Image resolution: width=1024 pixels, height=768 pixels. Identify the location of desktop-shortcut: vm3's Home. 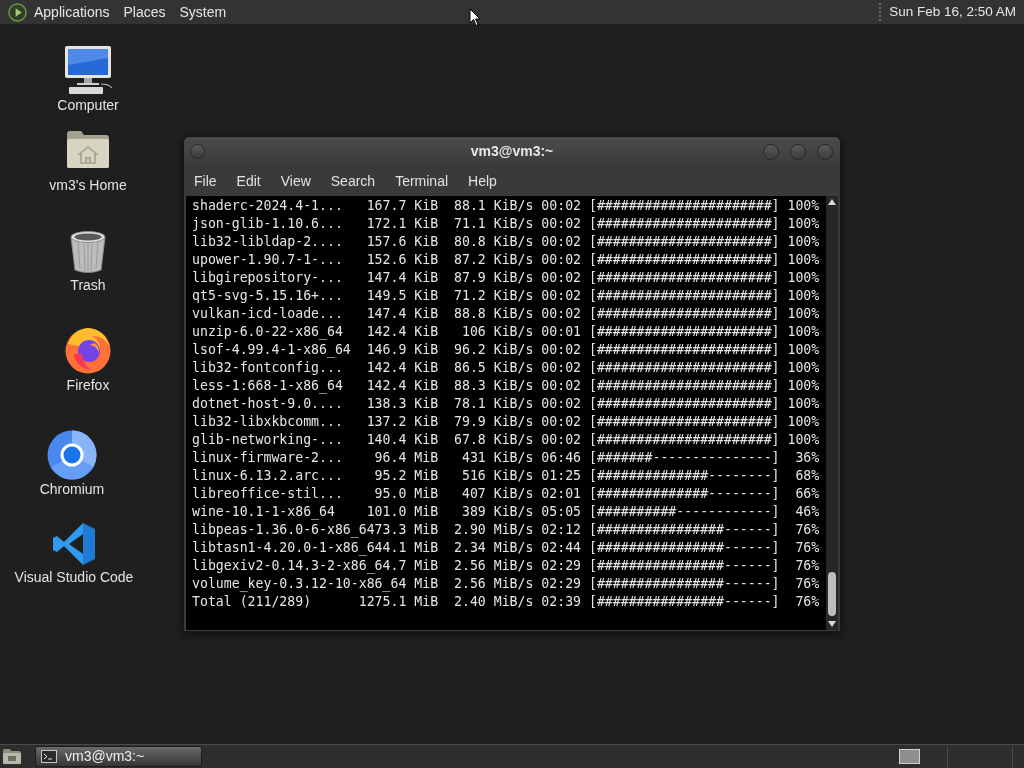
(88, 161).